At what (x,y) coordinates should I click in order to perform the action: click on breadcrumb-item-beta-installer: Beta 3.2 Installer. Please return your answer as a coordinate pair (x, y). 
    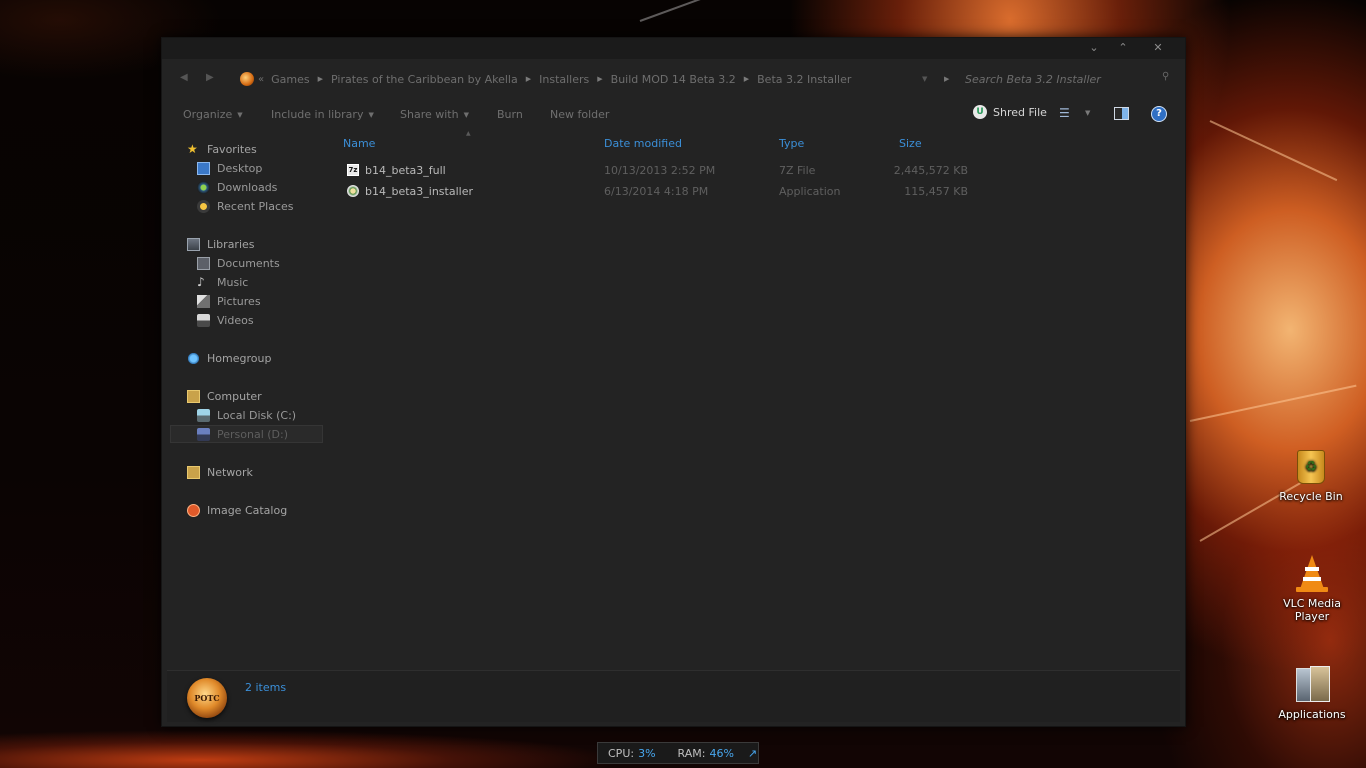
    Looking at the image, I should click on (804, 79).